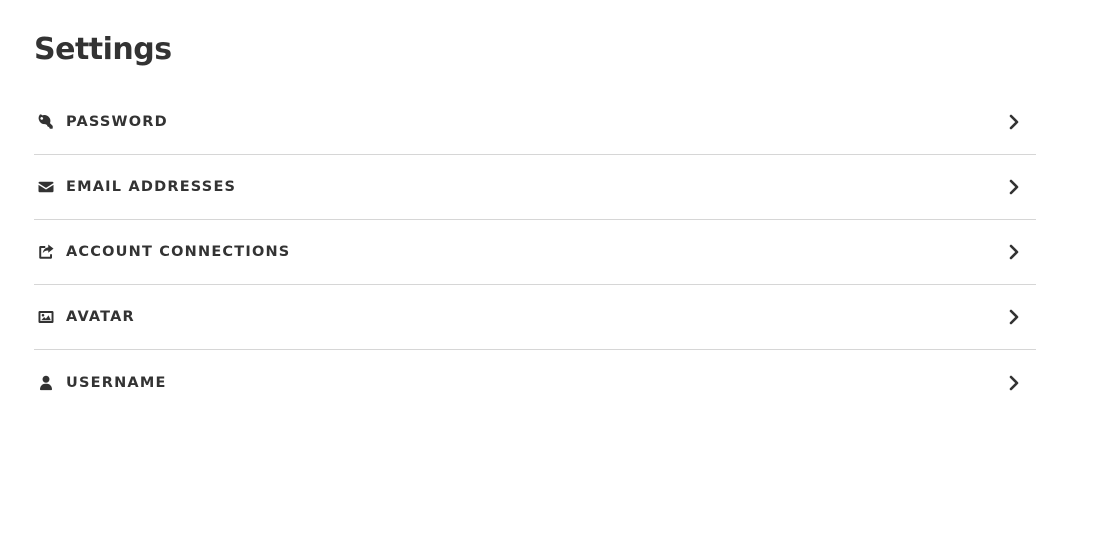 Image resolution: width=1097 pixels, height=535 pixels. What do you see at coordinates (46, 252) in the screenshot?
I see `share-icon` at bounding box center [46, 252].